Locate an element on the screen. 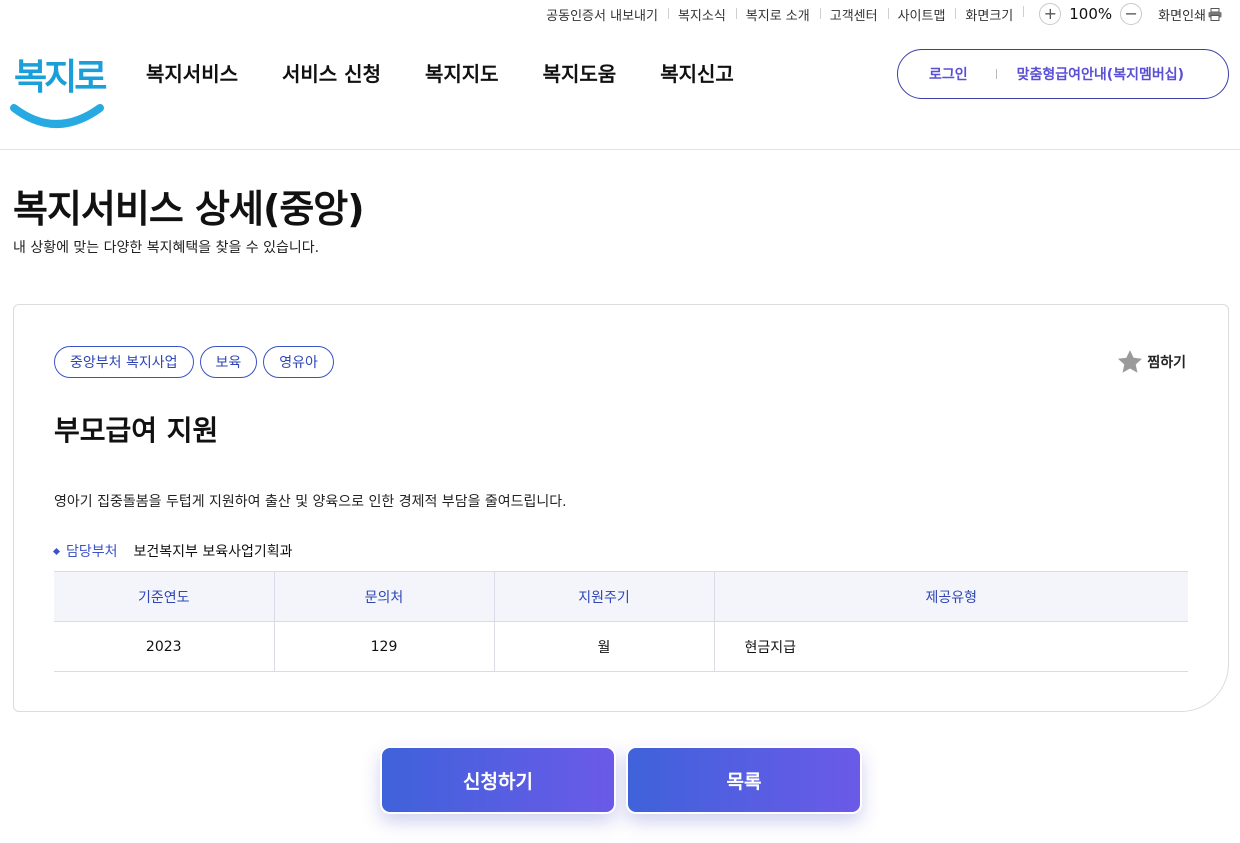 The width and height of the screenshot is (1240, 843). nav-item-welfare-map: 복지지도 is located at coordinates (462, 72).